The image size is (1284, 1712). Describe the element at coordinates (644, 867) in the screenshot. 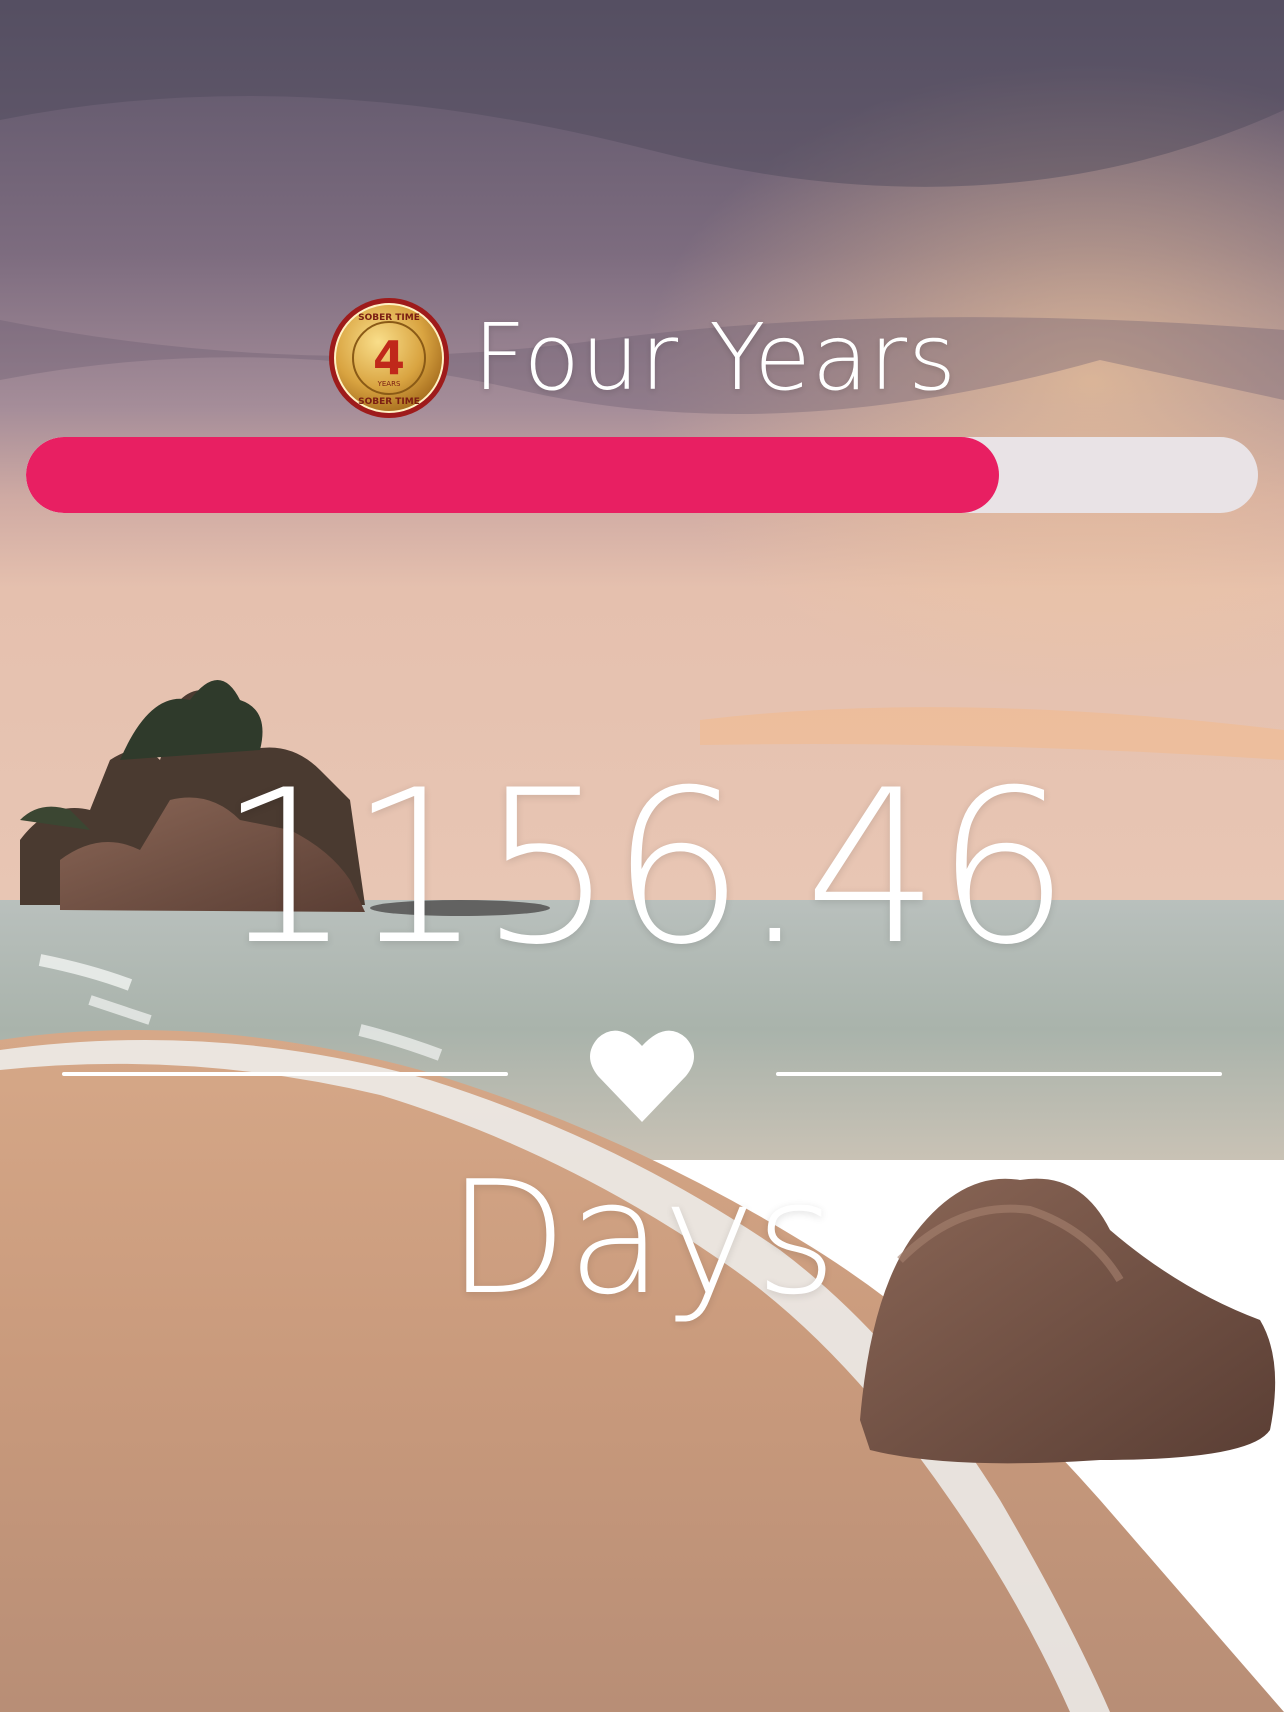

I see `days-counter-value: 1156.46` at that location.